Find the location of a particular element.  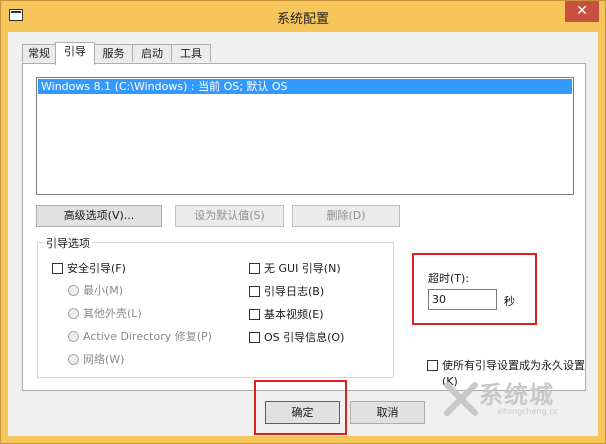

tab-tools: 工具 is located at coordinates (191, 53).